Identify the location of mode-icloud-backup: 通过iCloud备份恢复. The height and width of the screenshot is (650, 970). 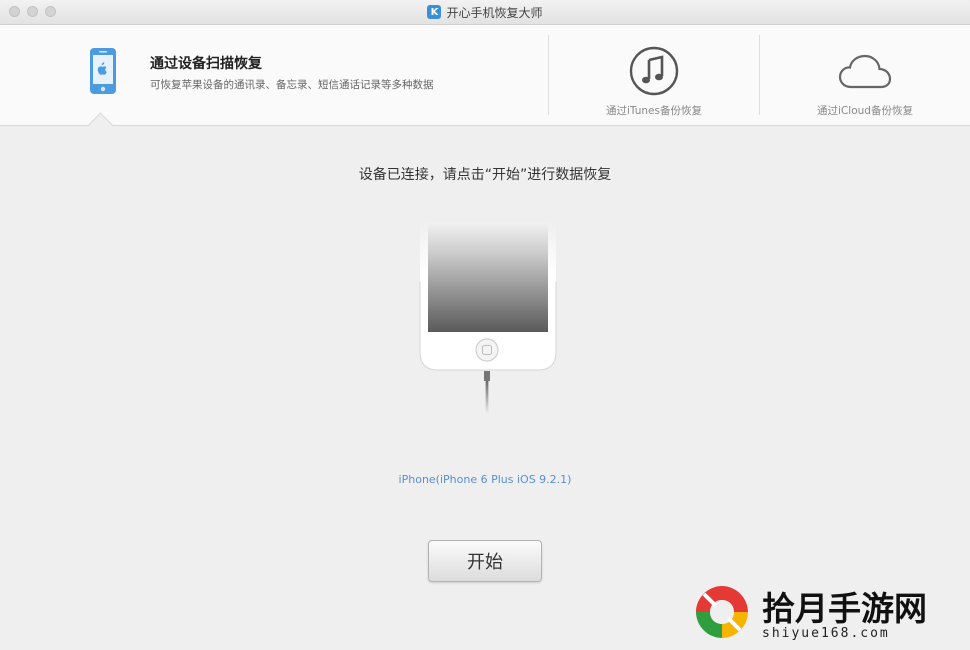
(865, 75).